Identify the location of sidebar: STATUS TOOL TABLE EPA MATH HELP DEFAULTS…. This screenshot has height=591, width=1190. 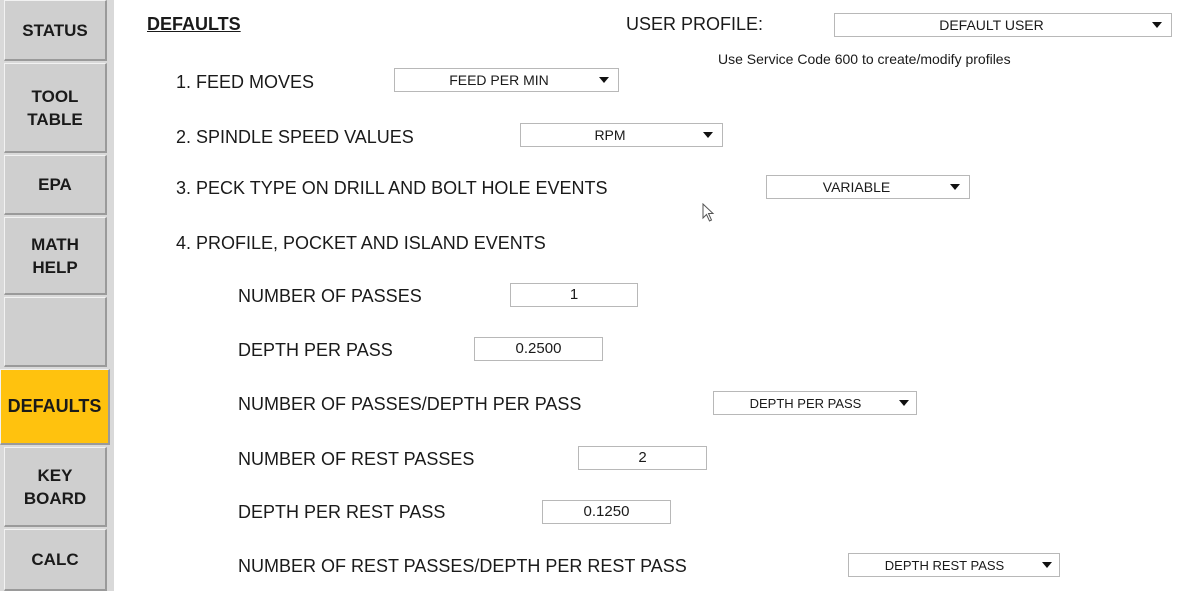
(57, 295).